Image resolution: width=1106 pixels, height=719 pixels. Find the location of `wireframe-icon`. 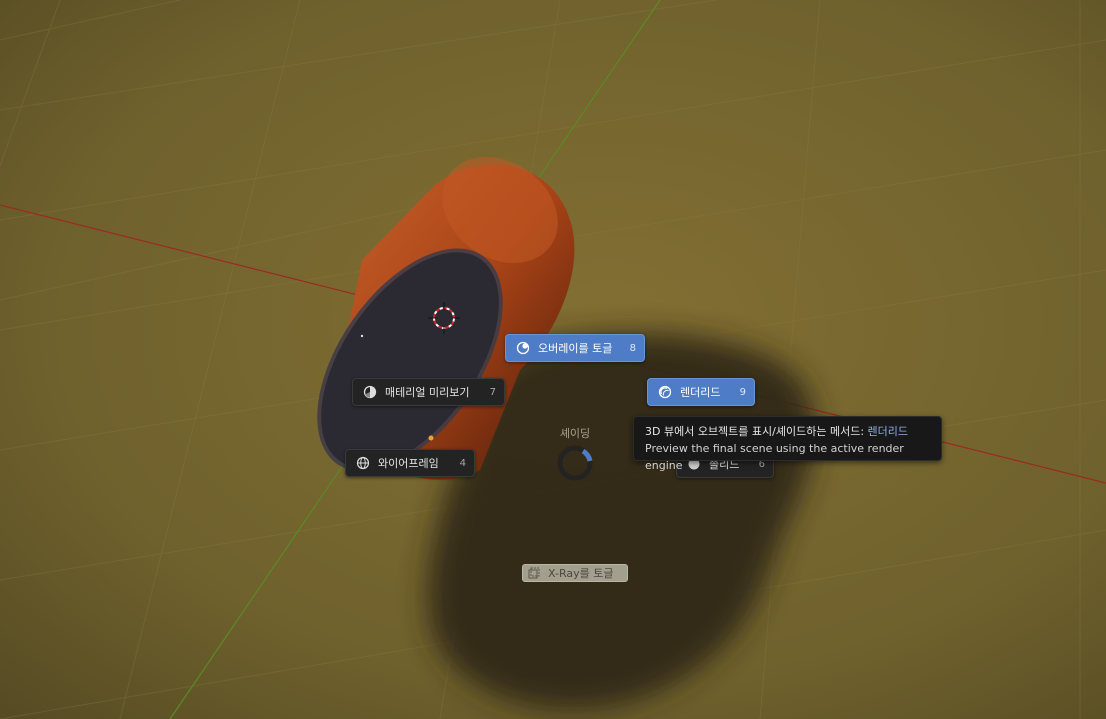

wireframe-icon is located at coordinates (363, 463).